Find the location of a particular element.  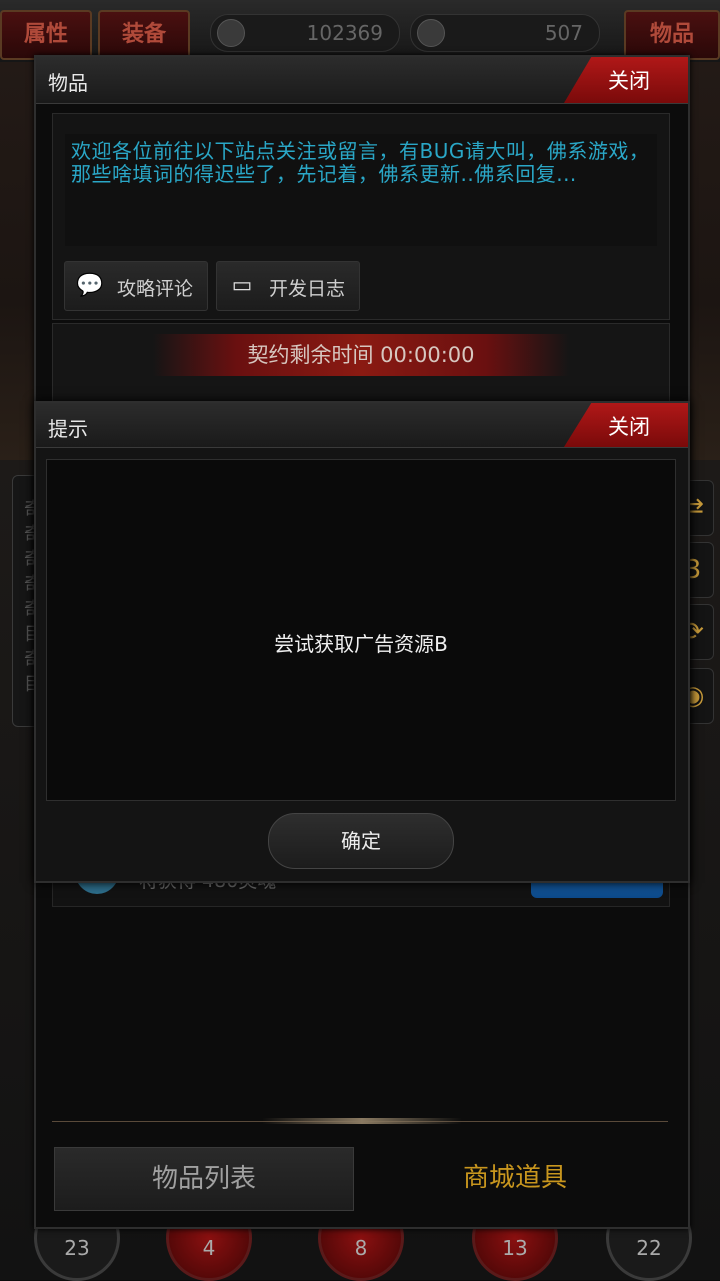

currency-gold-value: 102369 is located at coordinates (344, 33).